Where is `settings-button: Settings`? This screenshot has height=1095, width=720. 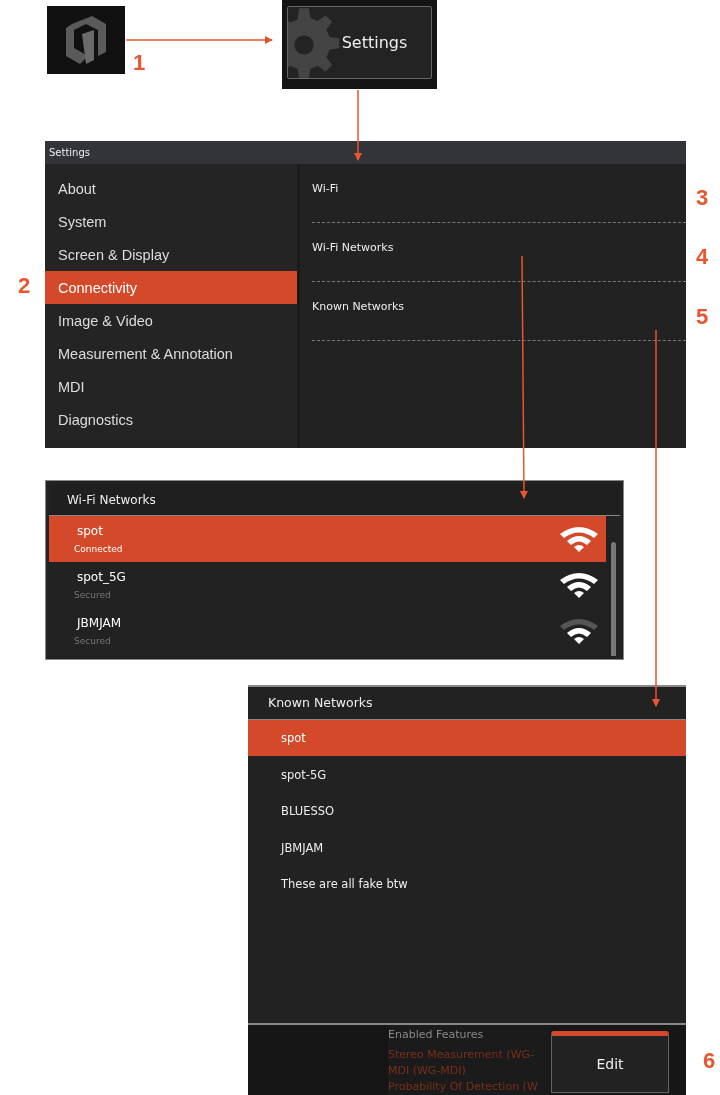 settings-button: Settings is located at coordinates (359, 42).